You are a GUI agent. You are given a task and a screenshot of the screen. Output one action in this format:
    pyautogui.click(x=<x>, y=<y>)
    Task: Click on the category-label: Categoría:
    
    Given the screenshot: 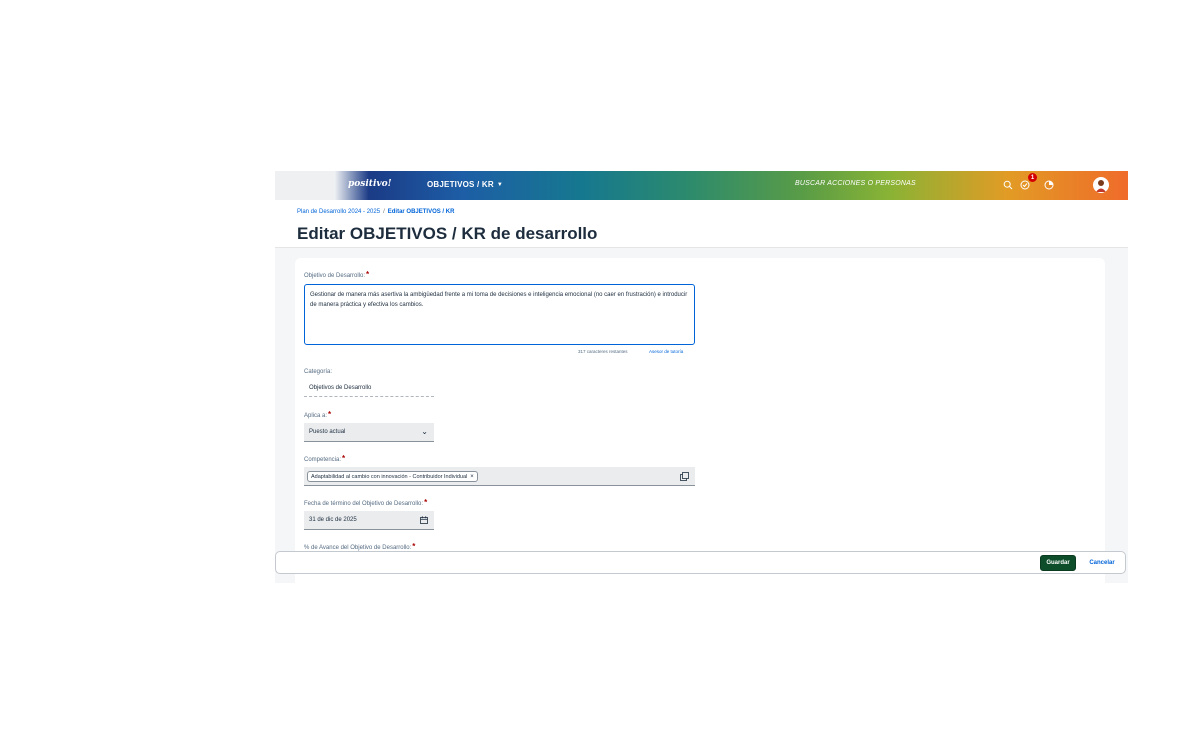 What is the action you would take?
    pyautogui.click(x=318, y=372)
    